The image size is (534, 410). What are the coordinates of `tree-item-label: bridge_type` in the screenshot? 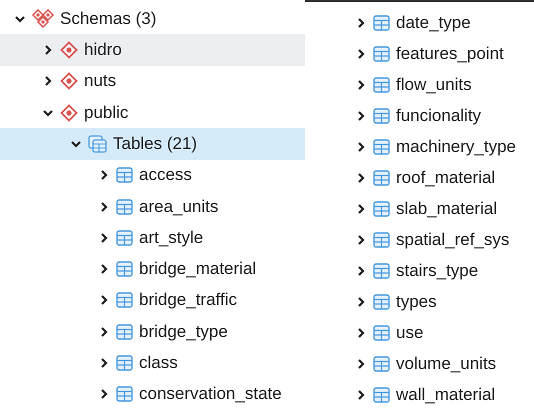 It's located at (183, 332).